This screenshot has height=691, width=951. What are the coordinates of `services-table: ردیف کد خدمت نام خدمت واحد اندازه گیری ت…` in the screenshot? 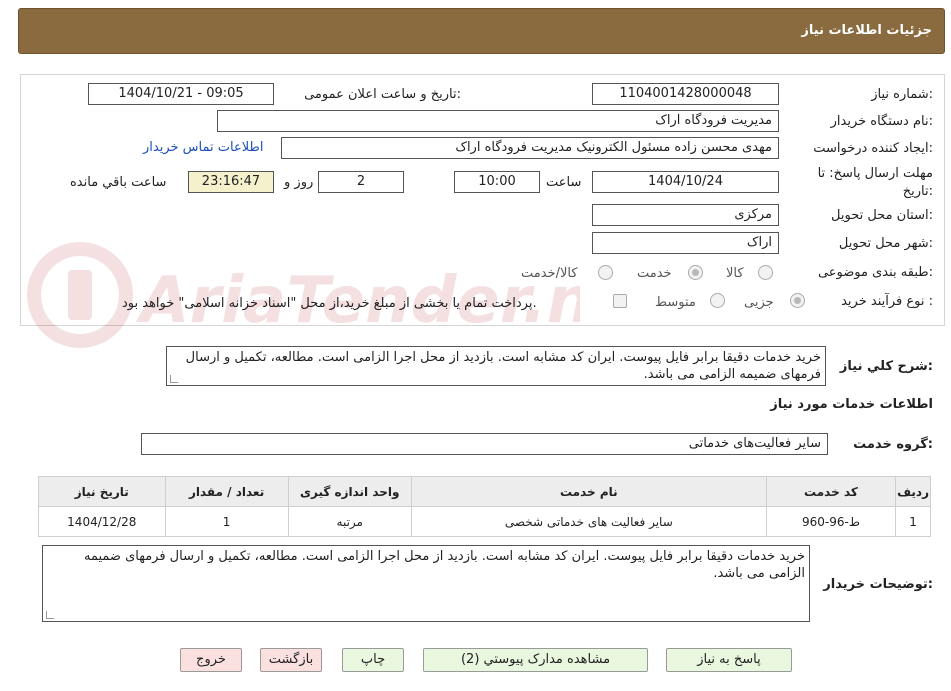 It's located at (484, 506).